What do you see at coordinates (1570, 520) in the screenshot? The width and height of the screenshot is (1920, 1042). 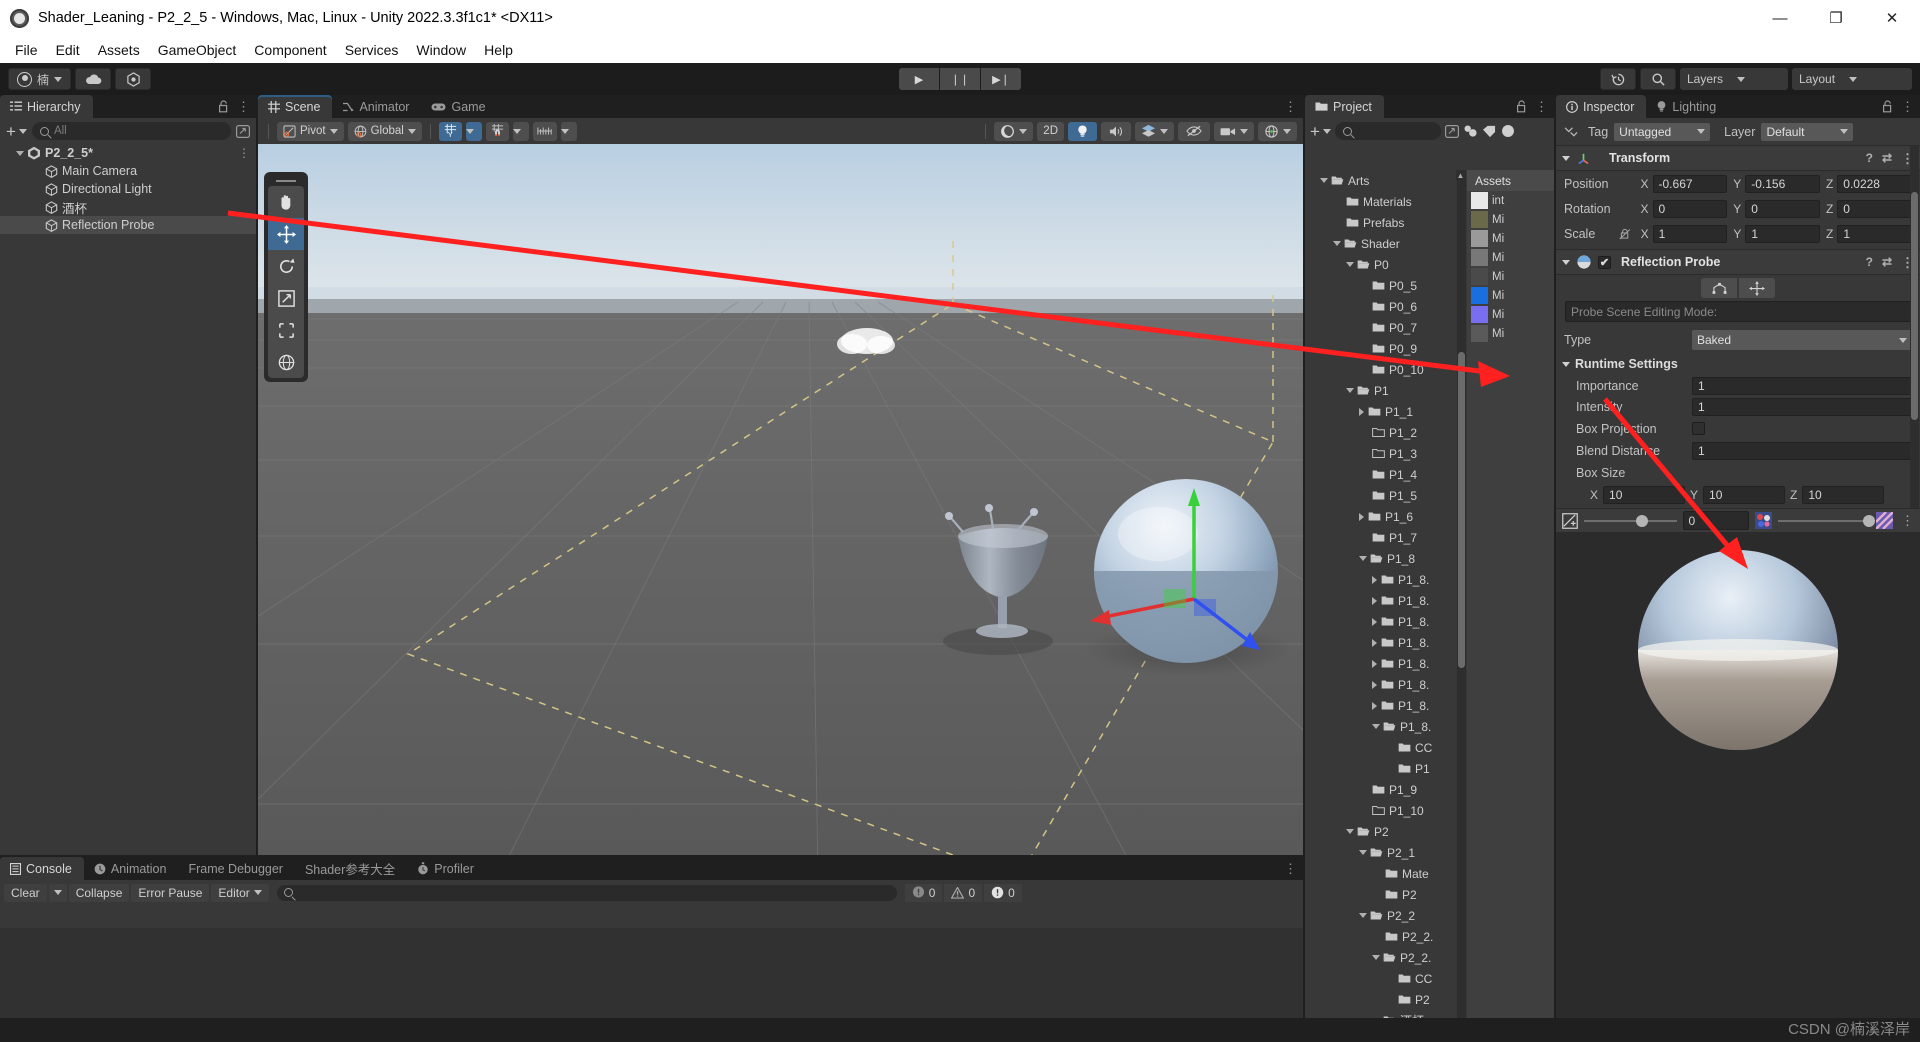 I see `exposure-icon` at bounding box center [1570, 520].